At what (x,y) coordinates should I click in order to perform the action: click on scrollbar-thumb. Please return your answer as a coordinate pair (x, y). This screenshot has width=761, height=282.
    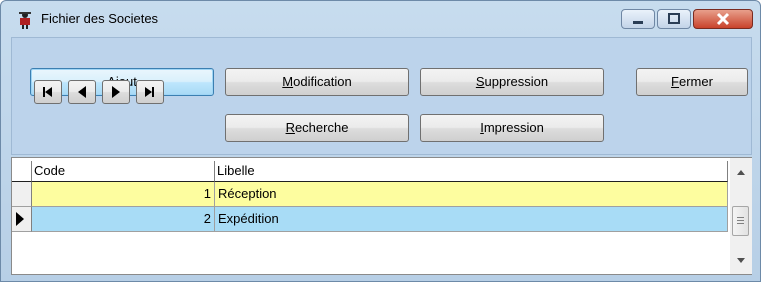
    Looking at the image, I should click on (740, 221).